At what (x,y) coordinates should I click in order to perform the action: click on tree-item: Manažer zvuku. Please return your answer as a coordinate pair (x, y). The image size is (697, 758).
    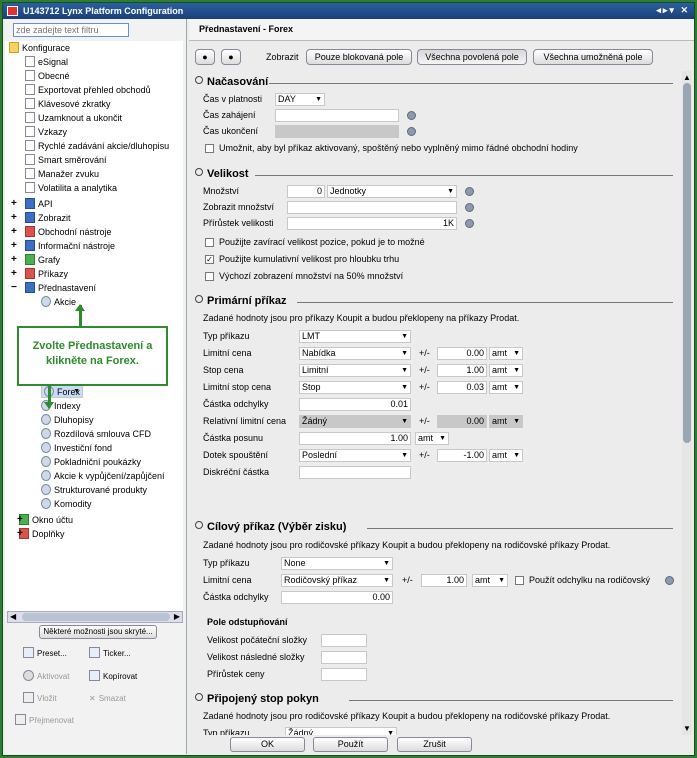
    Looking at the image, I should click on (62, 174).